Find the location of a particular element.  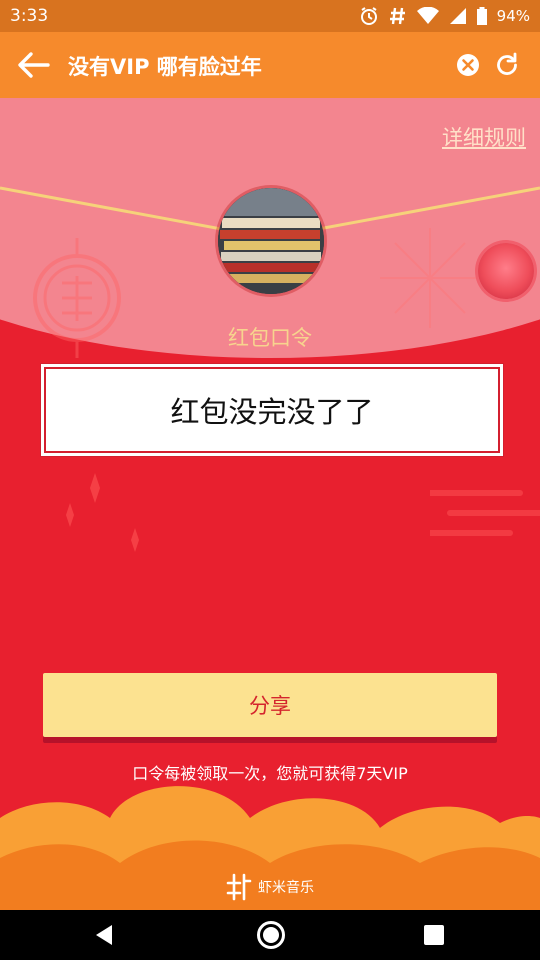

cloud-pattern-decoration is located at coordinates (485, 513).